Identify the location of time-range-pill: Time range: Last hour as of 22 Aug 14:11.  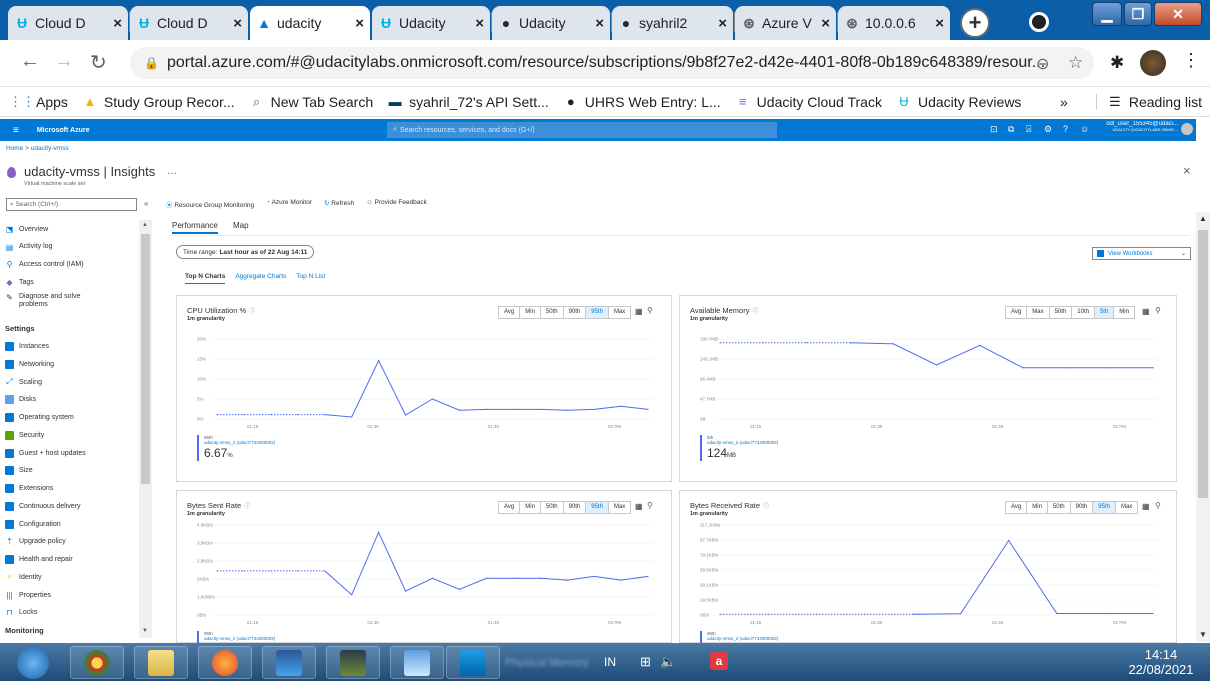
(245, 252).